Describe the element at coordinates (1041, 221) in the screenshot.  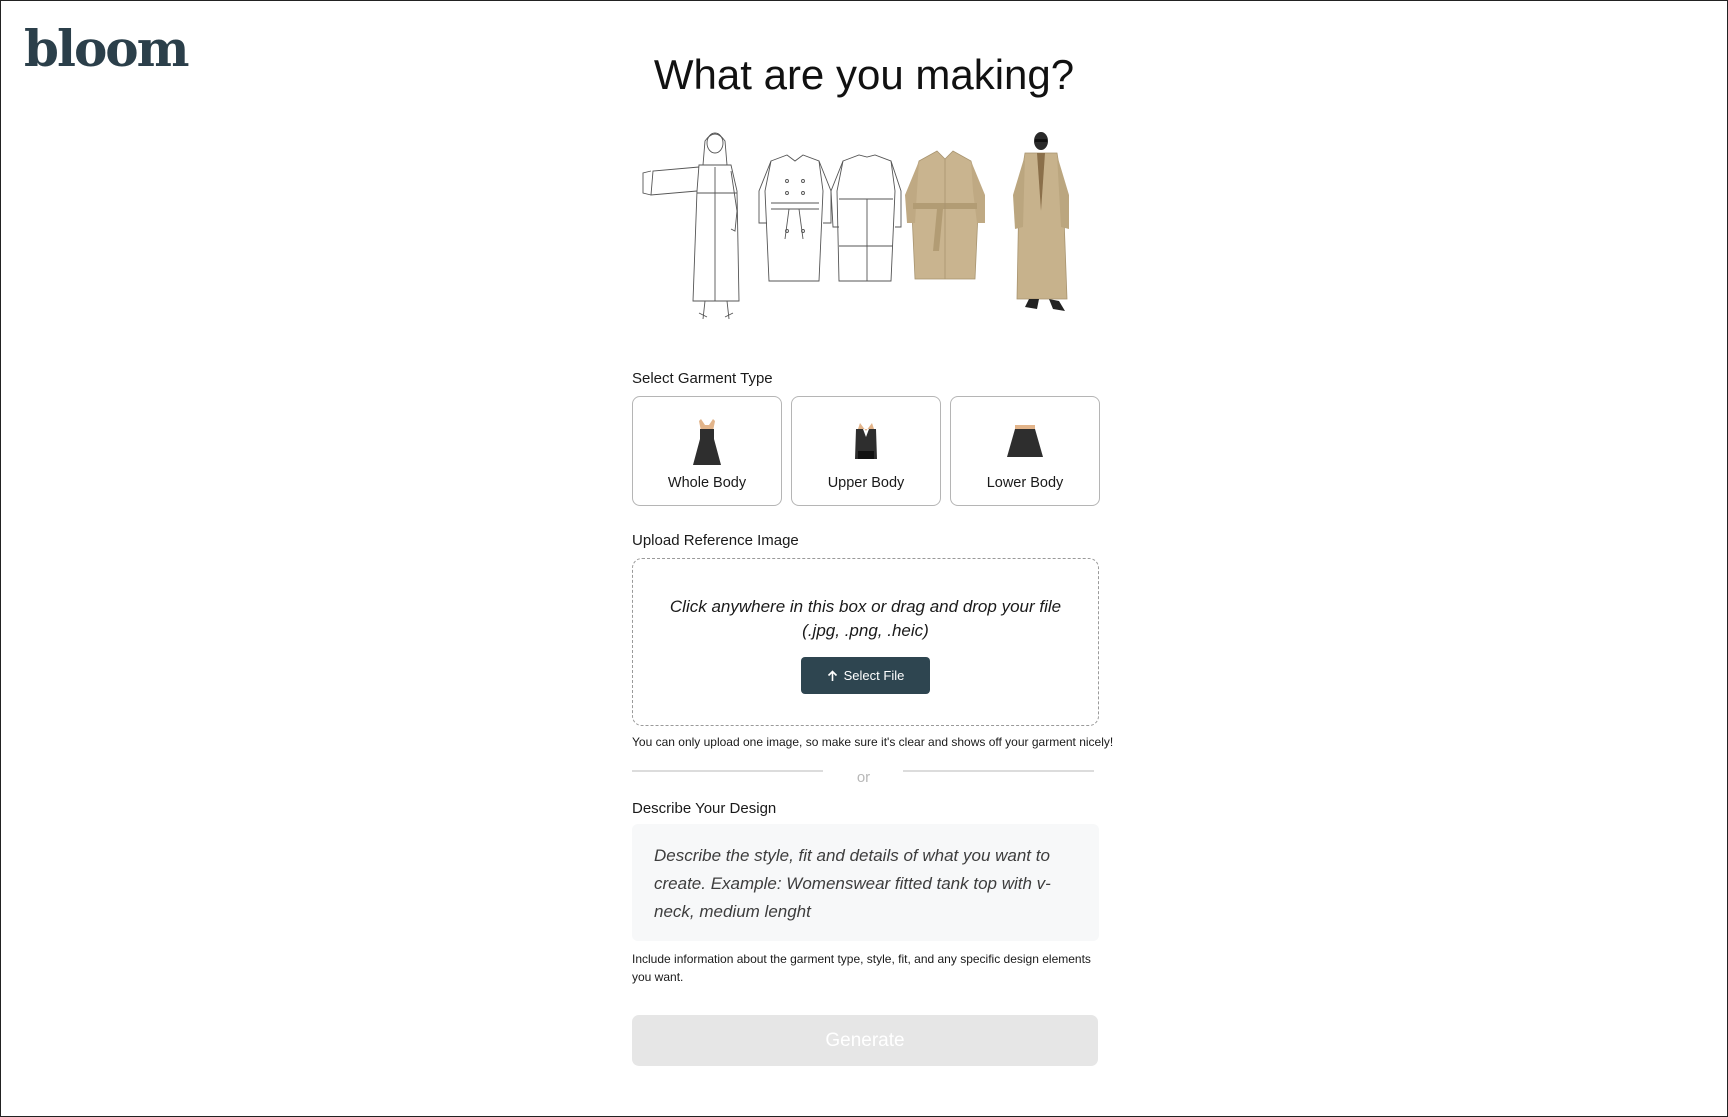
I see `model-photo` at that location.